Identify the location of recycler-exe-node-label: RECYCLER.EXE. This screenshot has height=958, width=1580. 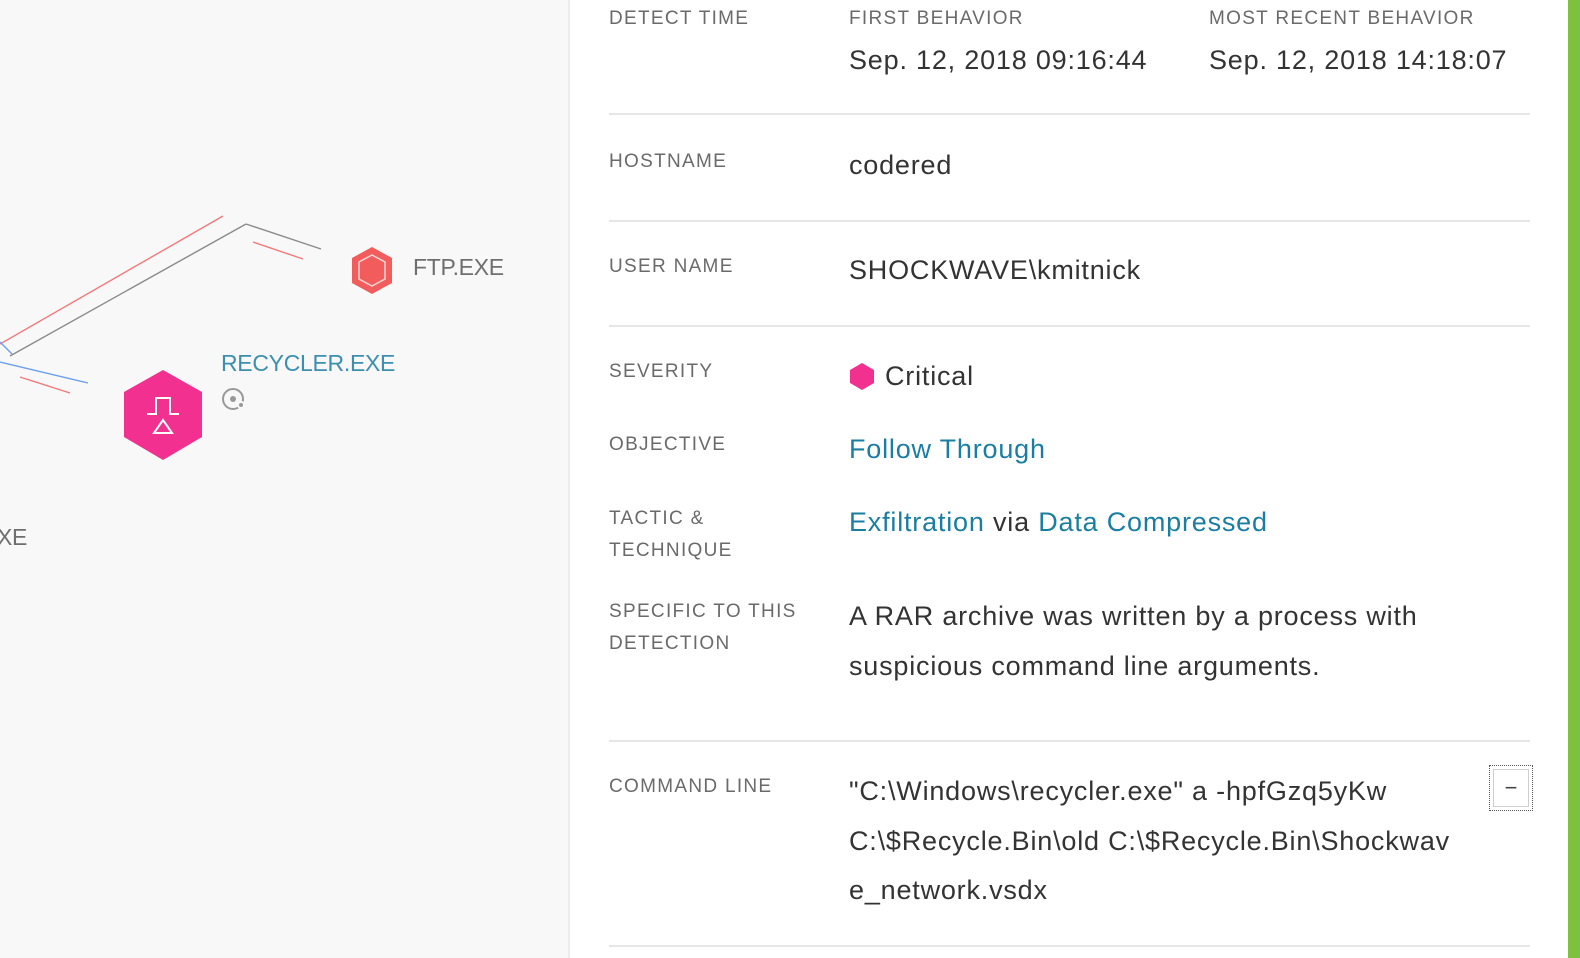
(308, 363).